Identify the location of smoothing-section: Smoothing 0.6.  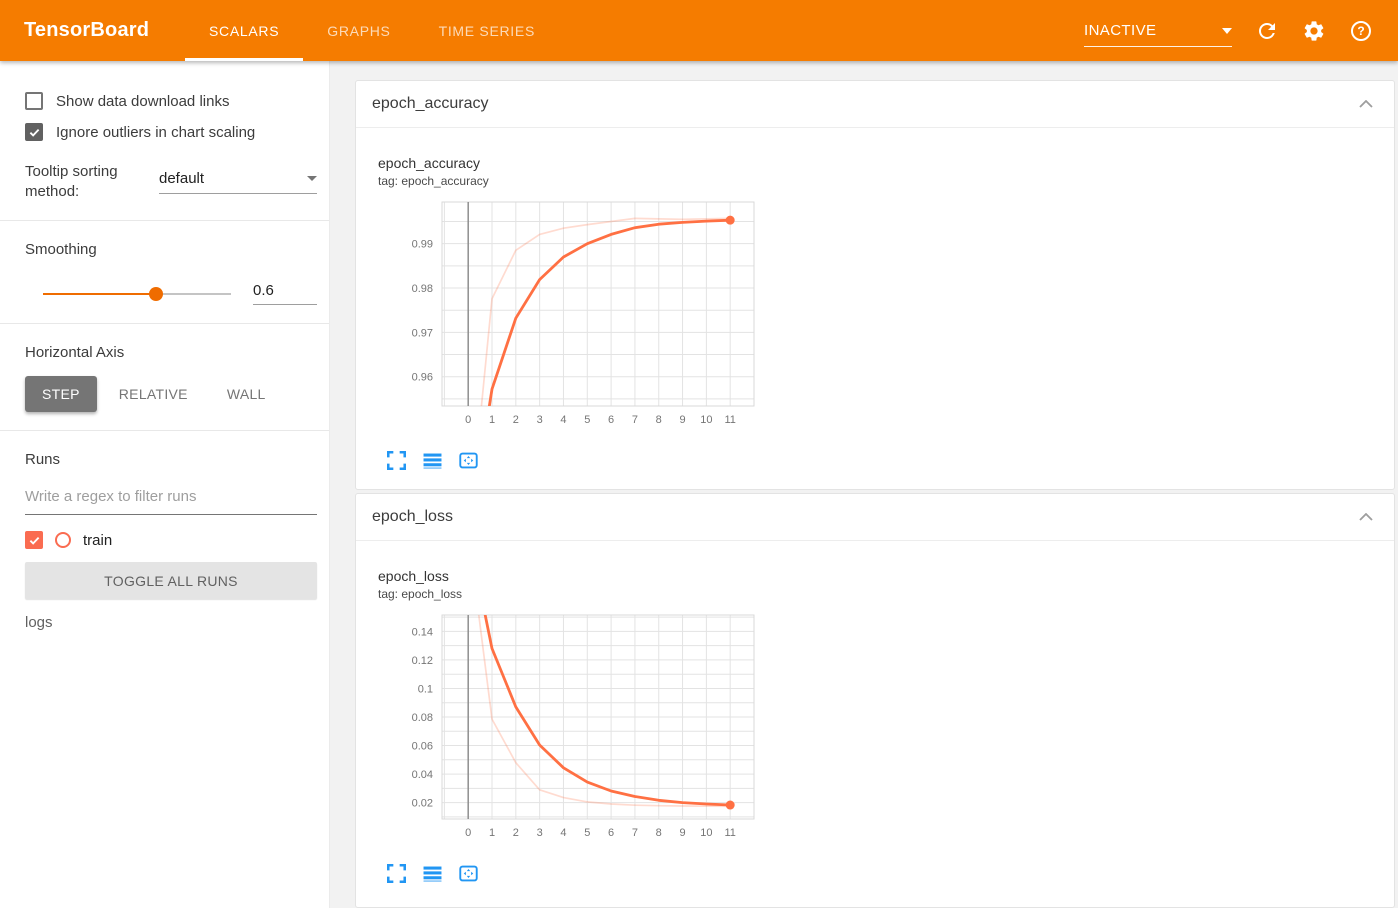
(164, 282).